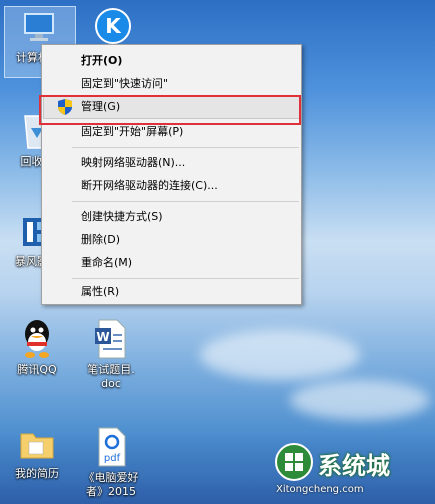 The height and width of the screenshot is (504, 435). Describe the element at coordinates (111, 491) in the screenshot. I see `desktop-icon-label-line2: 者》2015` at that location.